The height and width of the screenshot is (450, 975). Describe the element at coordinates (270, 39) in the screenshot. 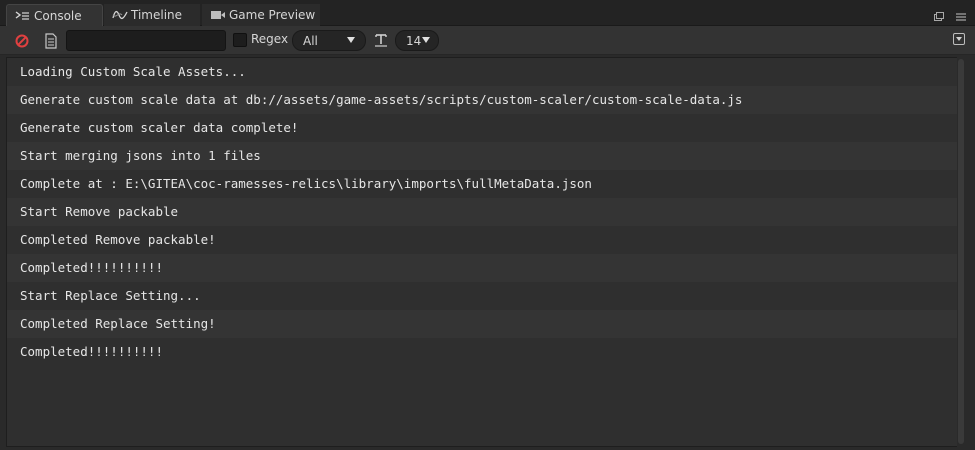

I see `regex-label: Regex` at that location.